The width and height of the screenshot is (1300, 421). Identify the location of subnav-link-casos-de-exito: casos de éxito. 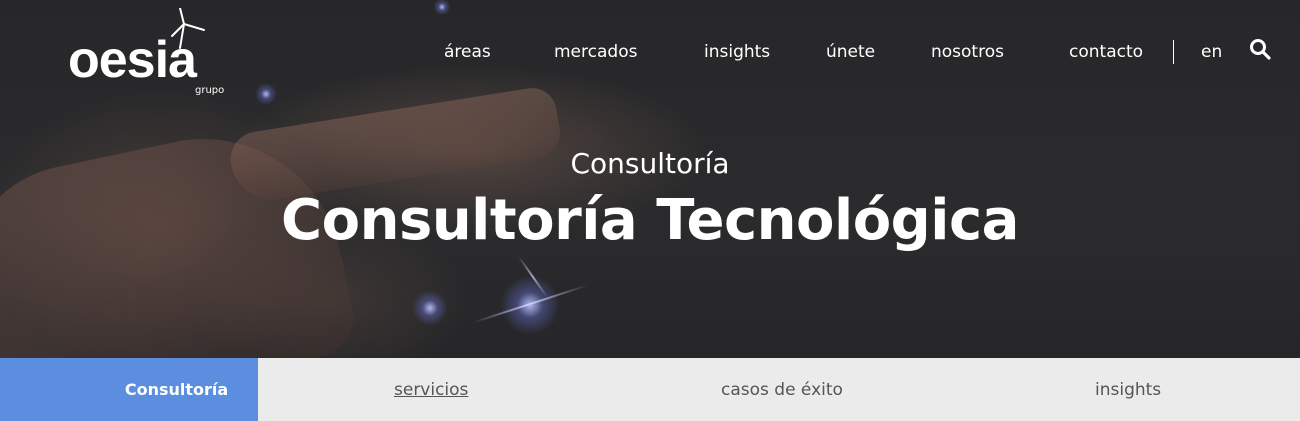
(782, 390).